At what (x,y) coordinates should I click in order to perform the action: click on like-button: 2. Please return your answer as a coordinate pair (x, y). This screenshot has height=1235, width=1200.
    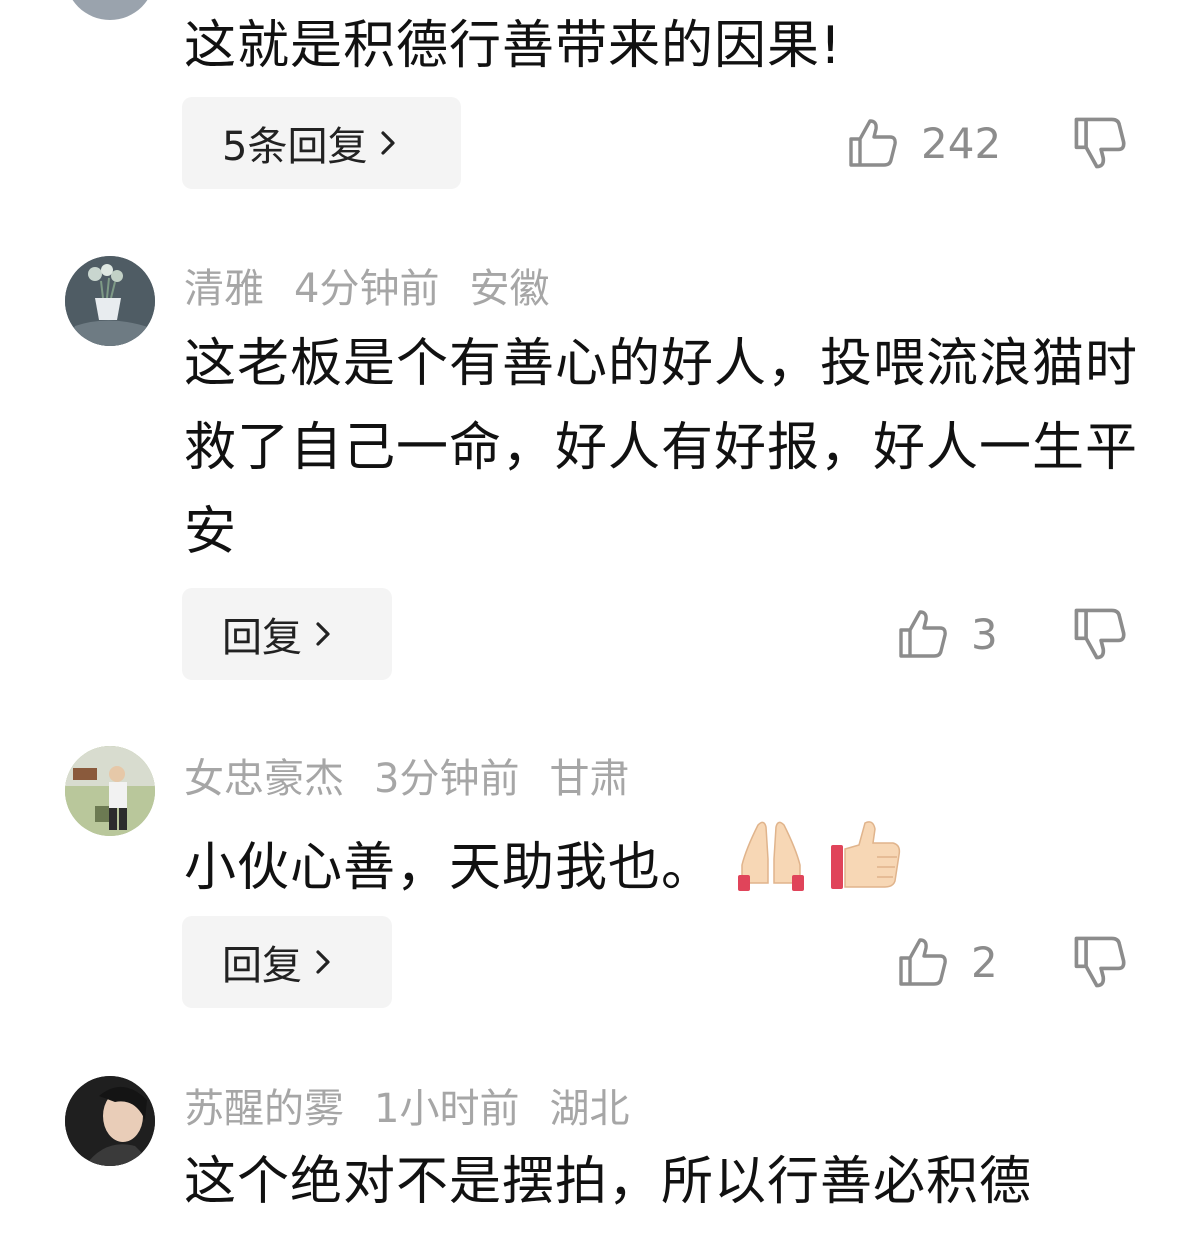
    Looking at the image, I should click on (946, 962).